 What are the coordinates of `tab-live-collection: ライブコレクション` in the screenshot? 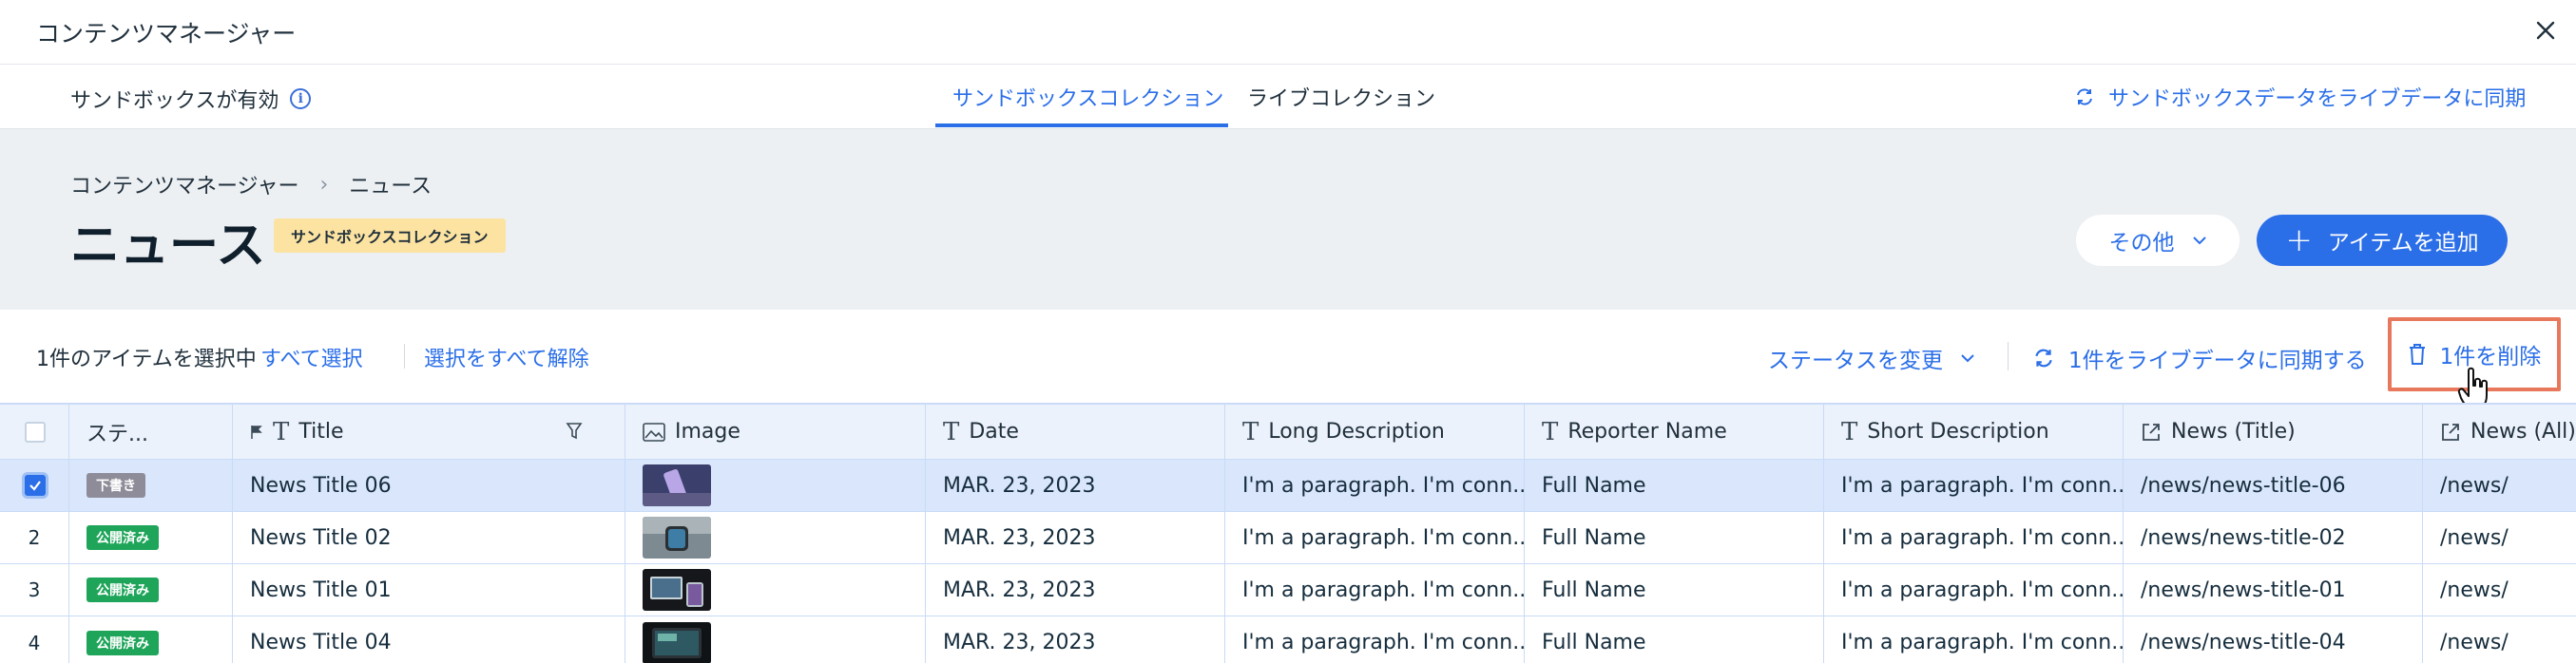 It's located at (1341, 97).